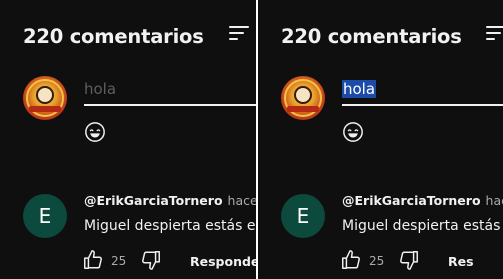  I want to click on comment-input-text: hola, so click(100, 89).